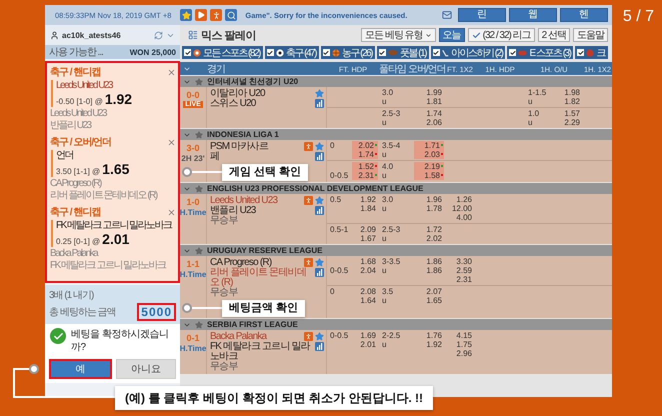  Describe the element at coordinates (365, 238) in the screenshot. I see `odds-cell: 1.67` at that location.